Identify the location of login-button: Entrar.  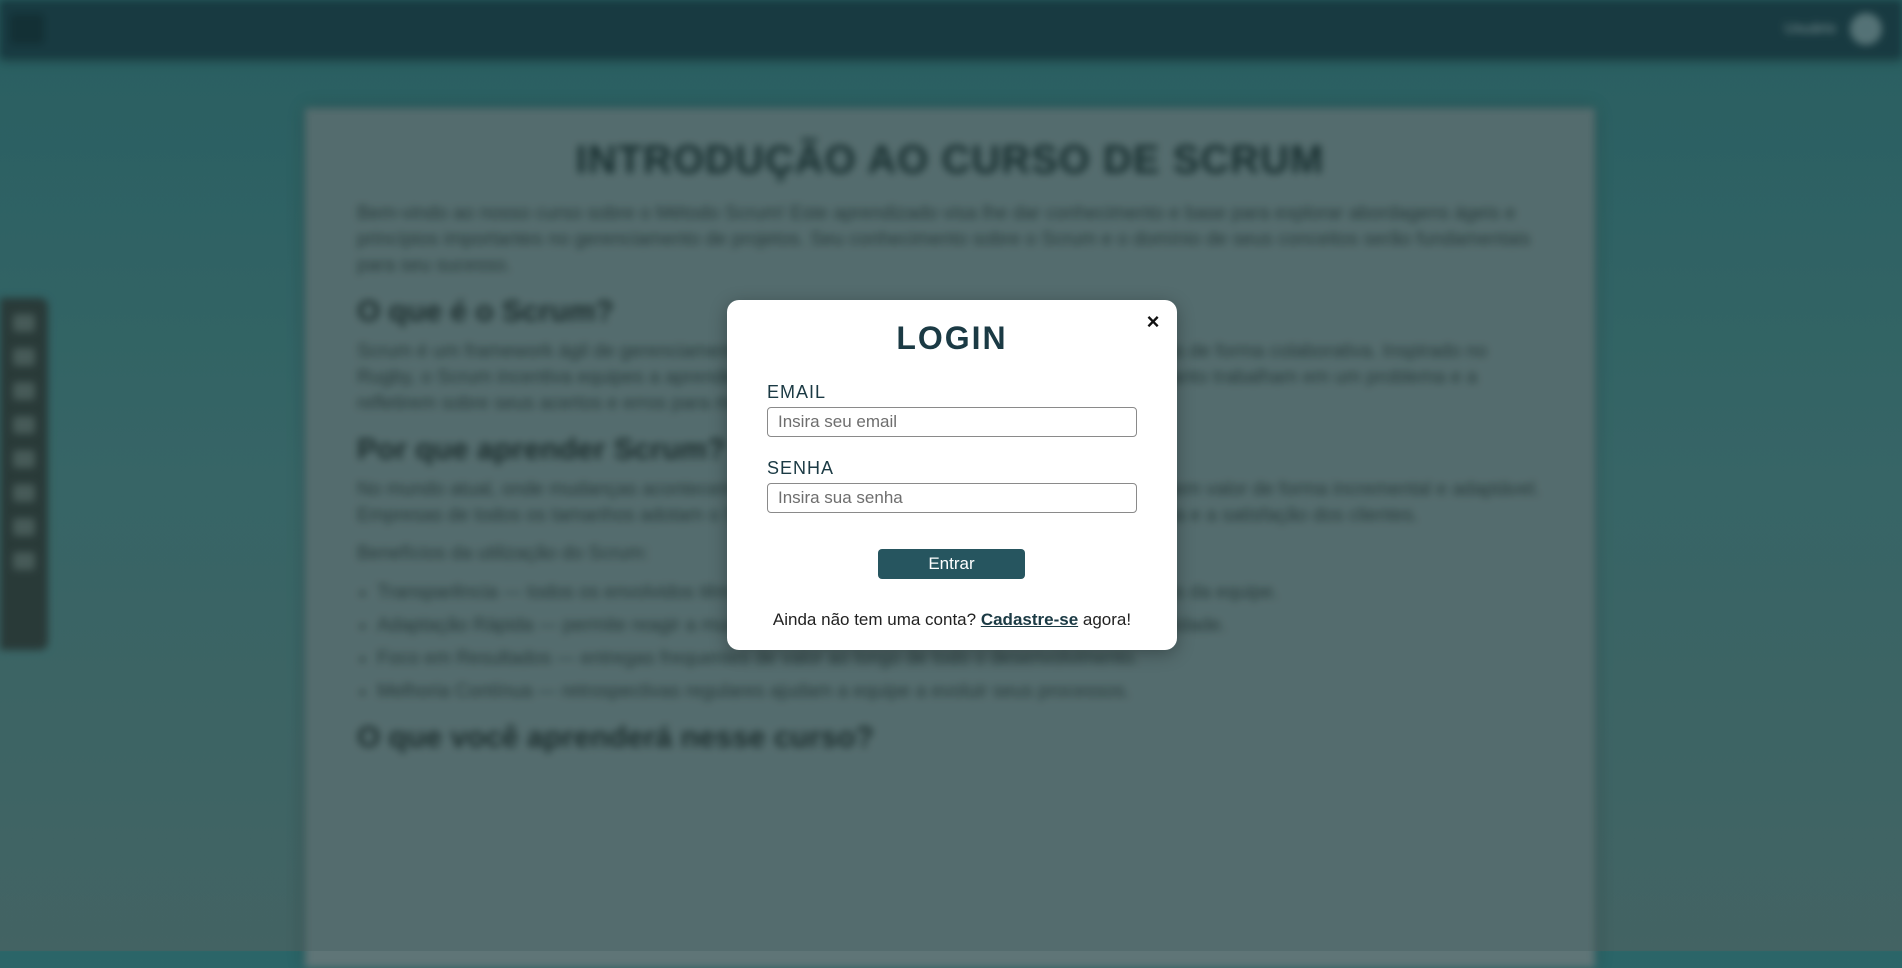
(951, 564).